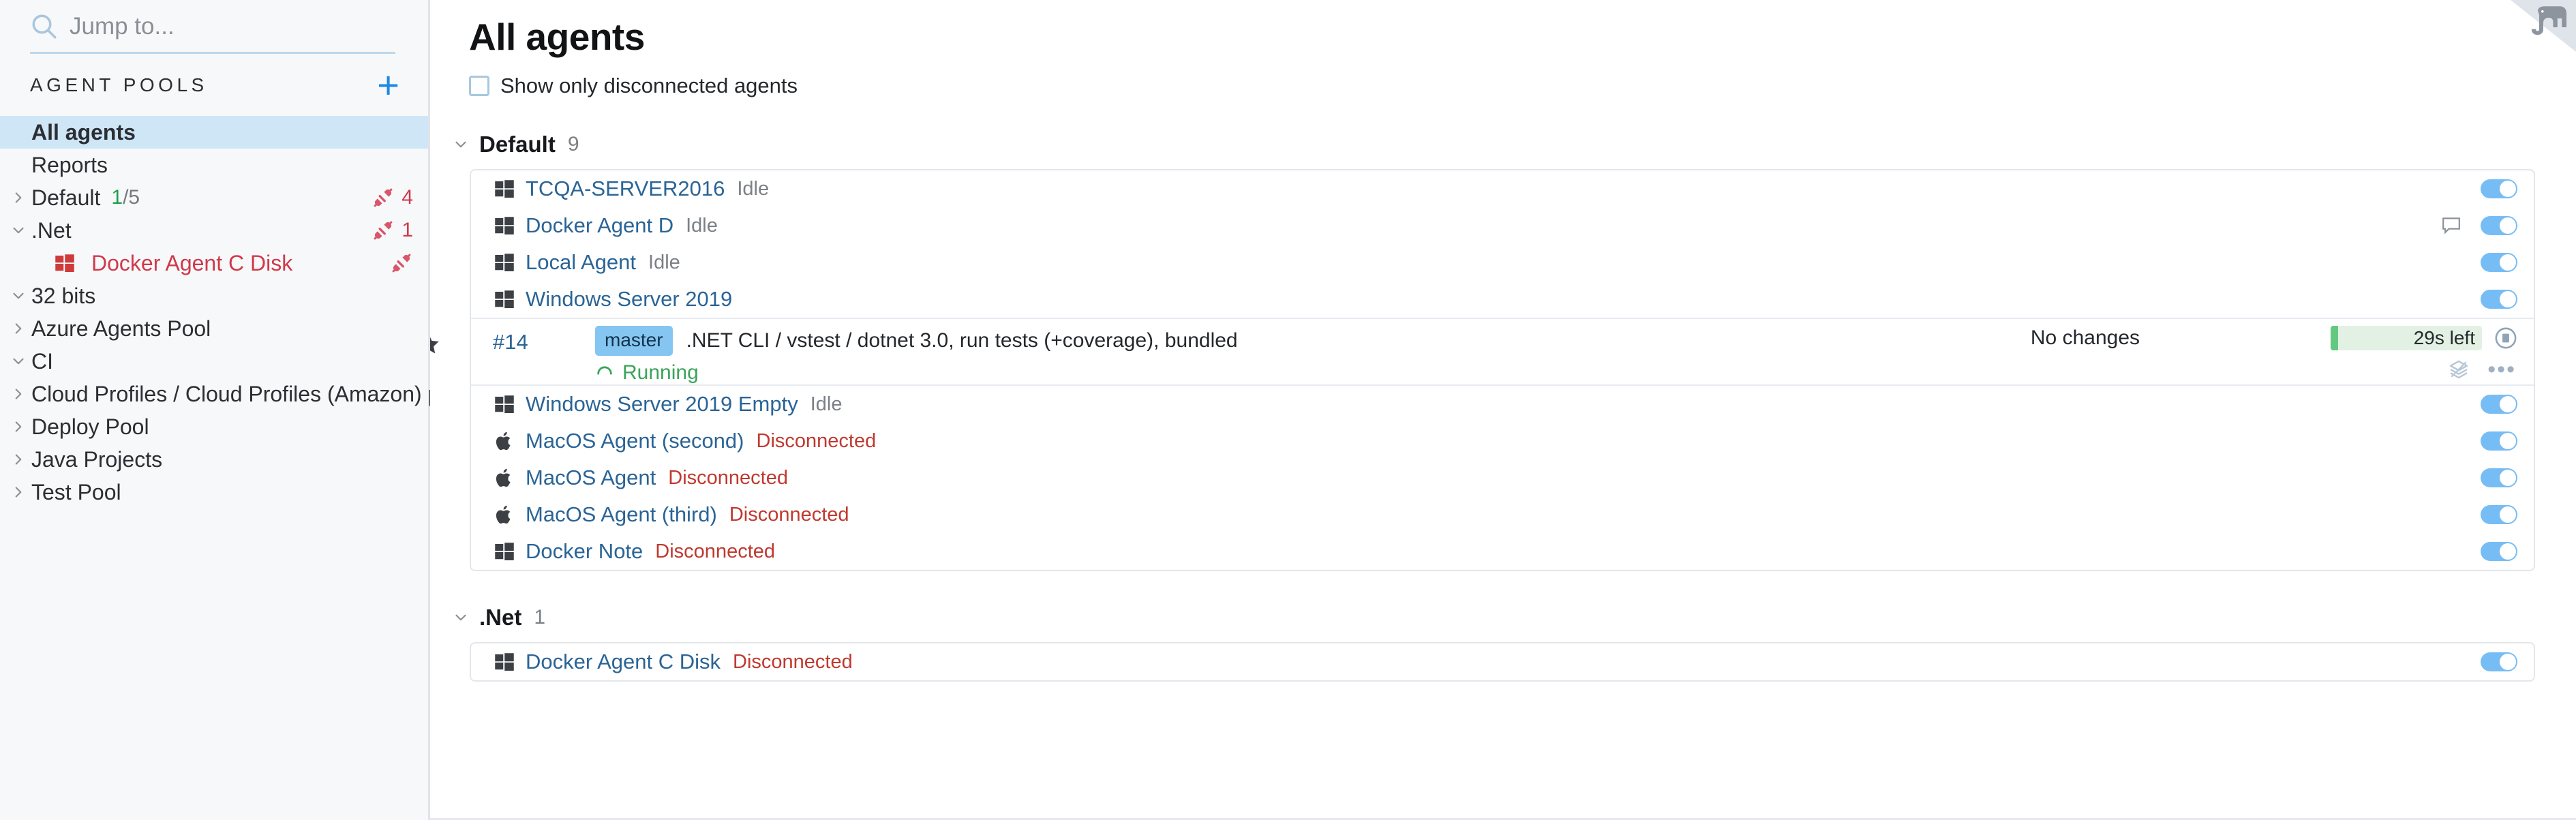 This screenshot has height=820, width=2576. Describe the element at coordinates (214, 263) in the screenshot. I see `sidebar-item-docker-agent-c-disk: Docker Agent C Disk` at that location.